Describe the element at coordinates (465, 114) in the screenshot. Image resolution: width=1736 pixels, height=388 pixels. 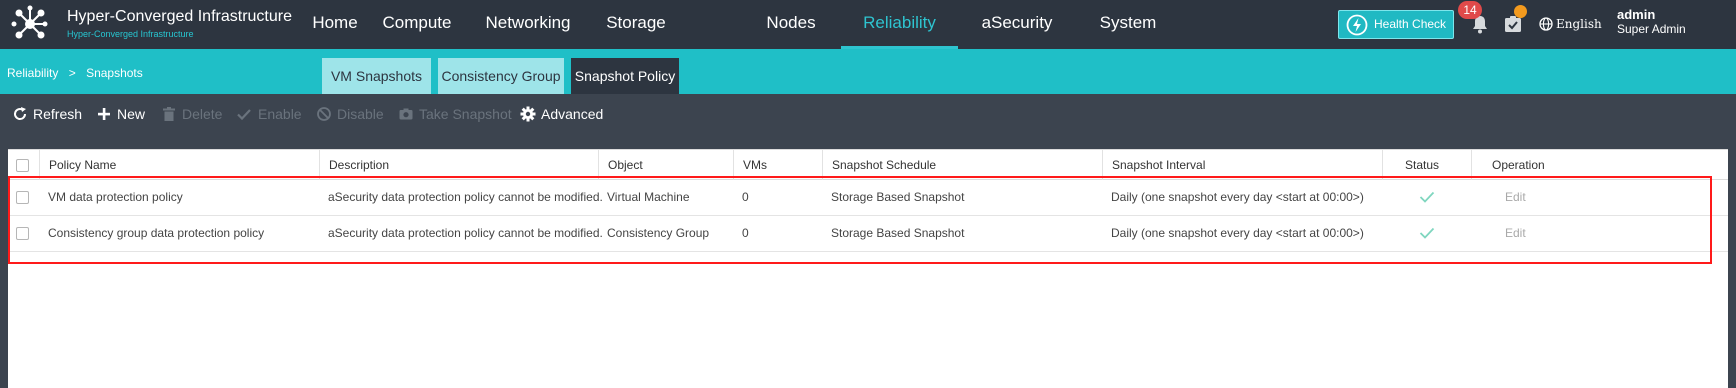
I see `take-snapshot-label: Take Snapshot` at that location.